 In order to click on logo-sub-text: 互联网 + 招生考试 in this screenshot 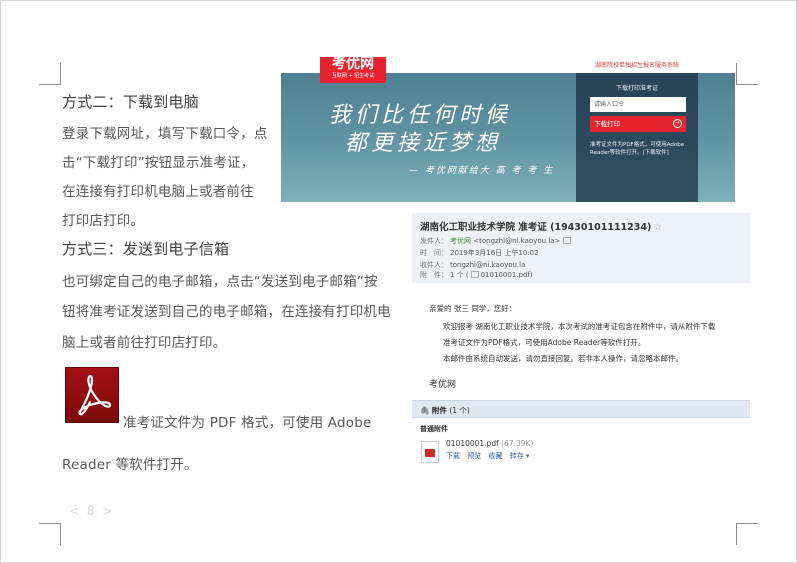, I will do `click(353, 76)`.